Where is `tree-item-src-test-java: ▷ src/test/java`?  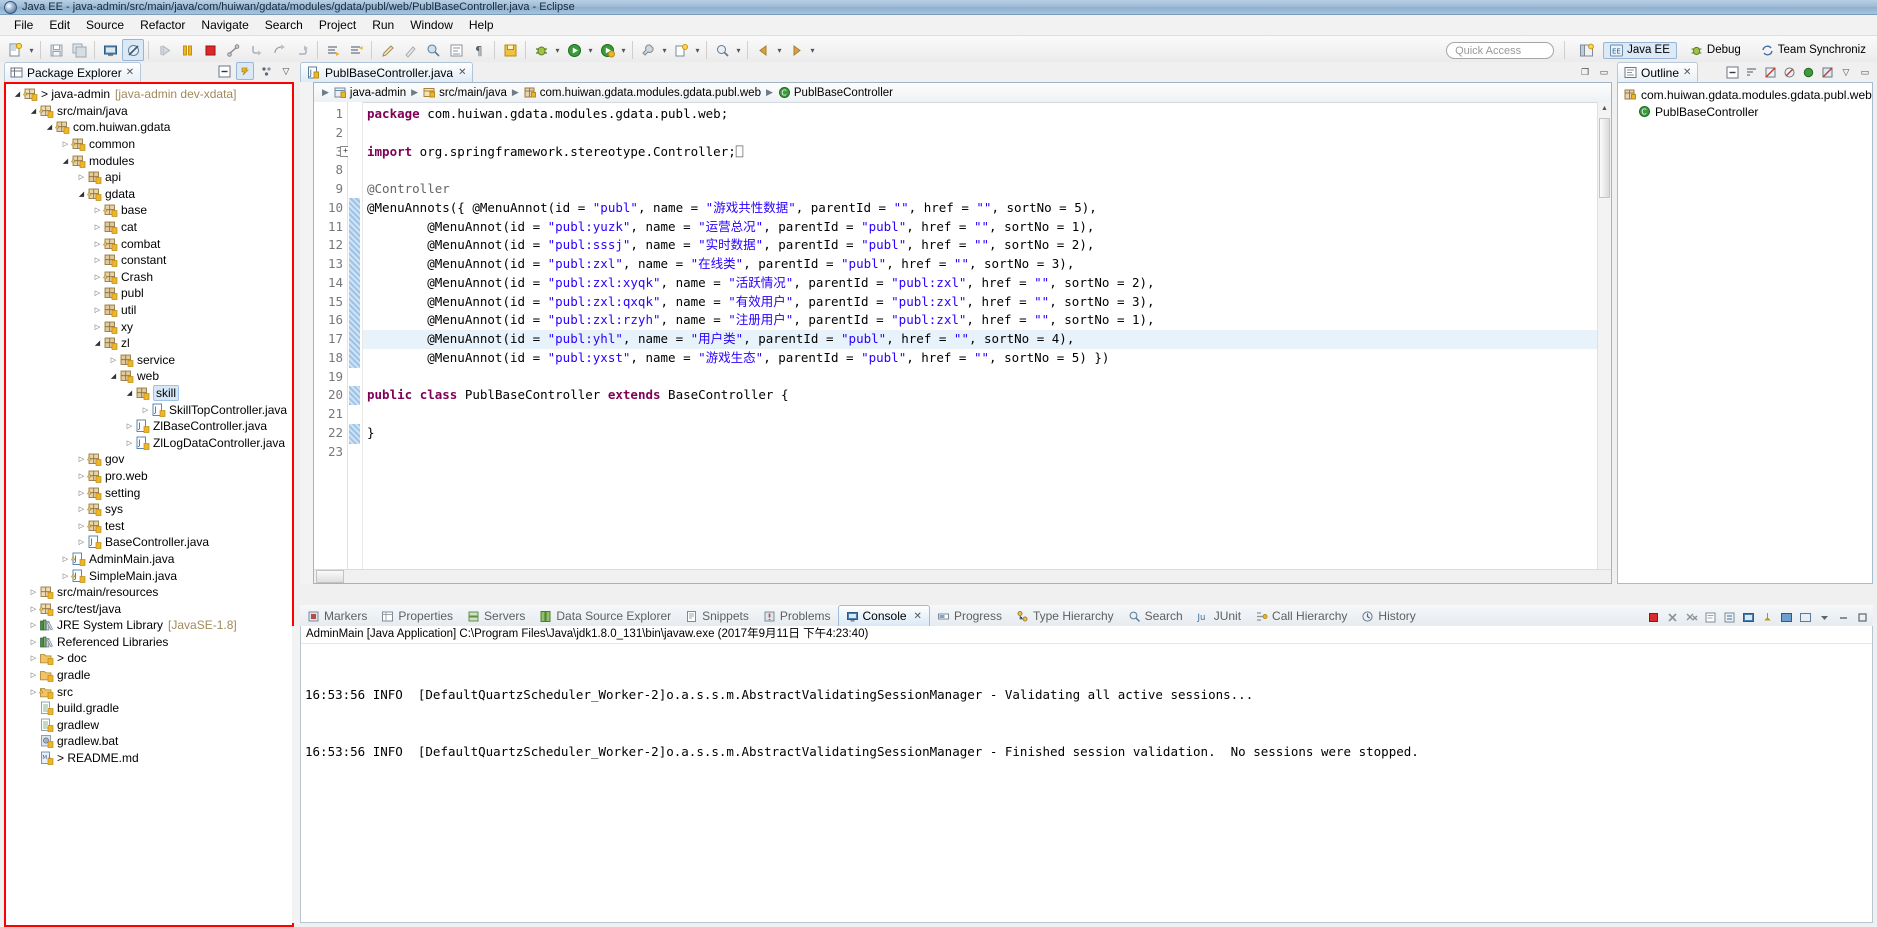 tree-item-src-test-java: ▷ src/test/java is located at coordinates (149, 608).